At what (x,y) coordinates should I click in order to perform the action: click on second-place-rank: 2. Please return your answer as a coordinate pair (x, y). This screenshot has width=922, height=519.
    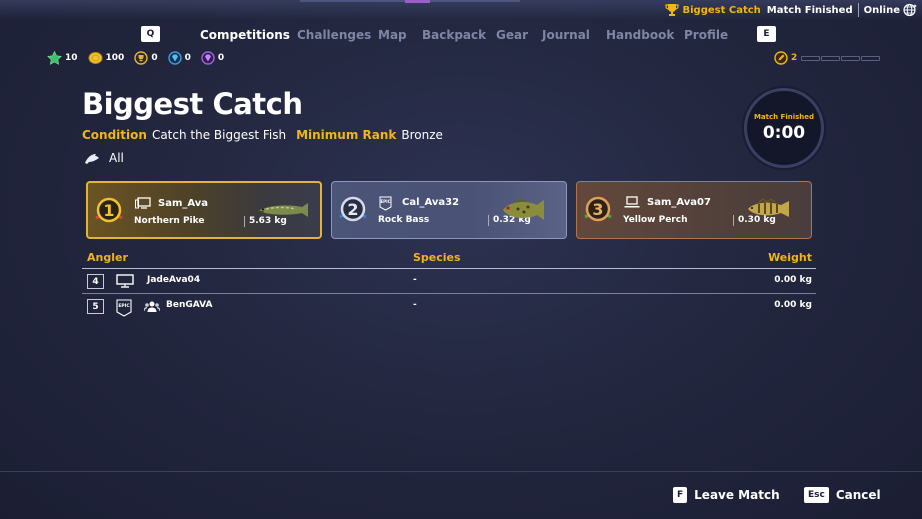
    Looking at the image, I should click on (352, 209).